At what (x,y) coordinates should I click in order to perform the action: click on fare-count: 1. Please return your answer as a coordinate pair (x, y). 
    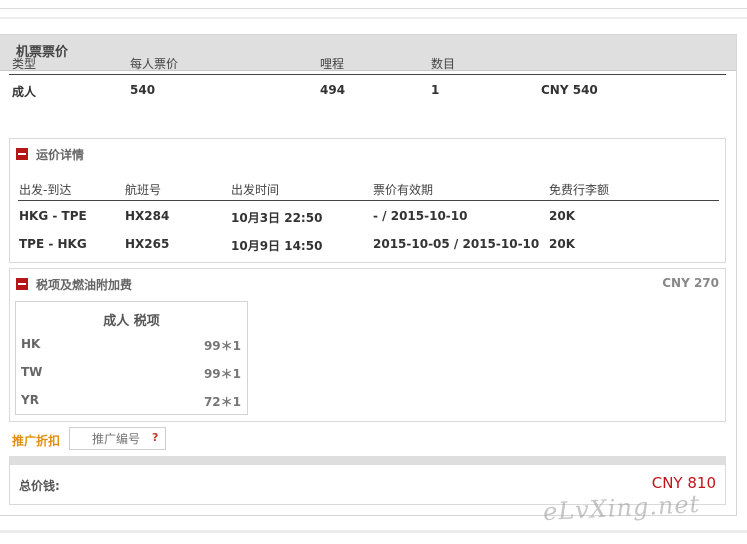
    Looking at the image, I should click on (435, 90).